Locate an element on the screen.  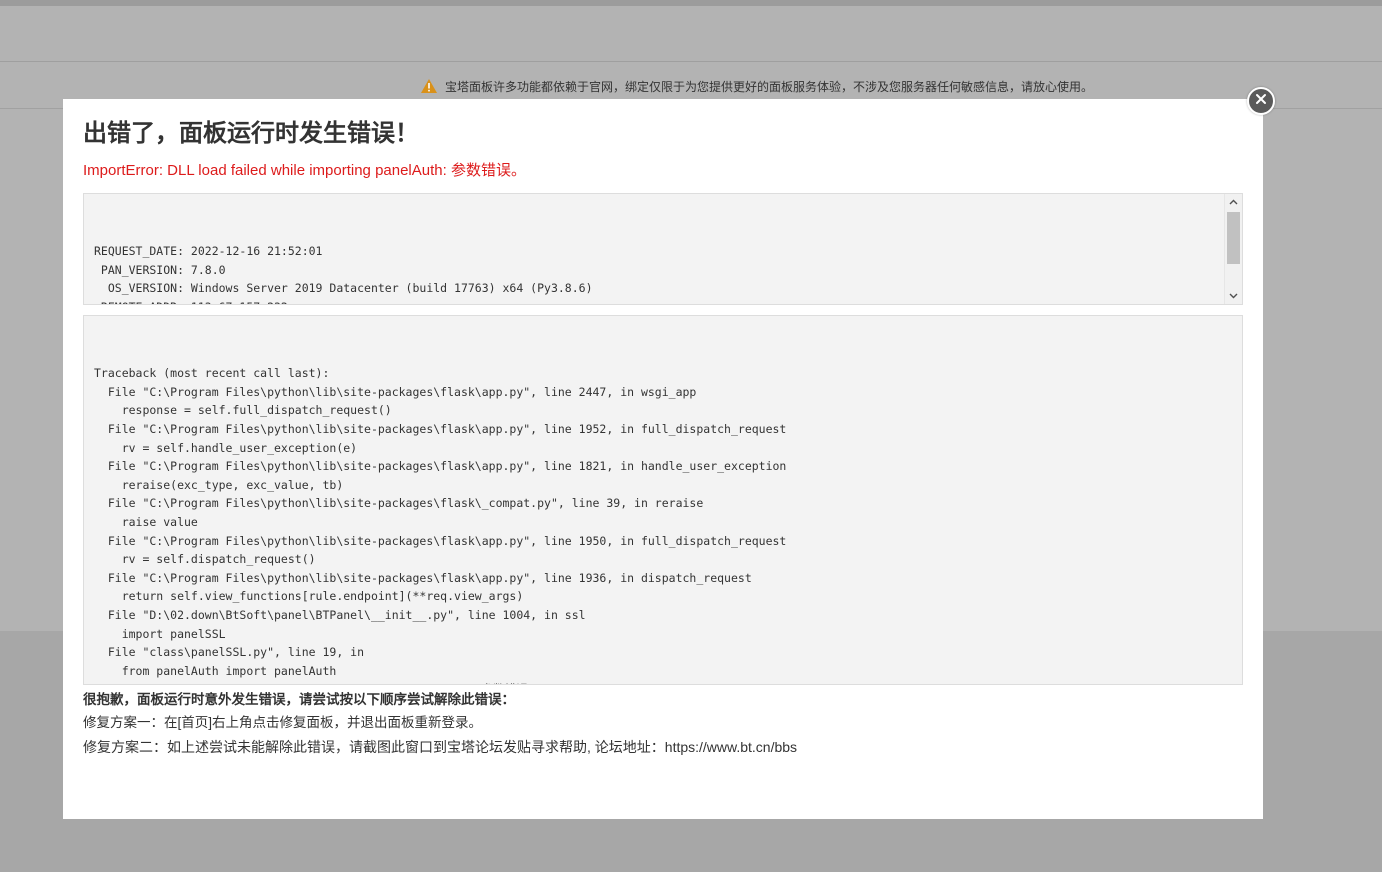
dialog-title: 出错了，面板运行时发生错误！ is located at coordinates (251, 133).